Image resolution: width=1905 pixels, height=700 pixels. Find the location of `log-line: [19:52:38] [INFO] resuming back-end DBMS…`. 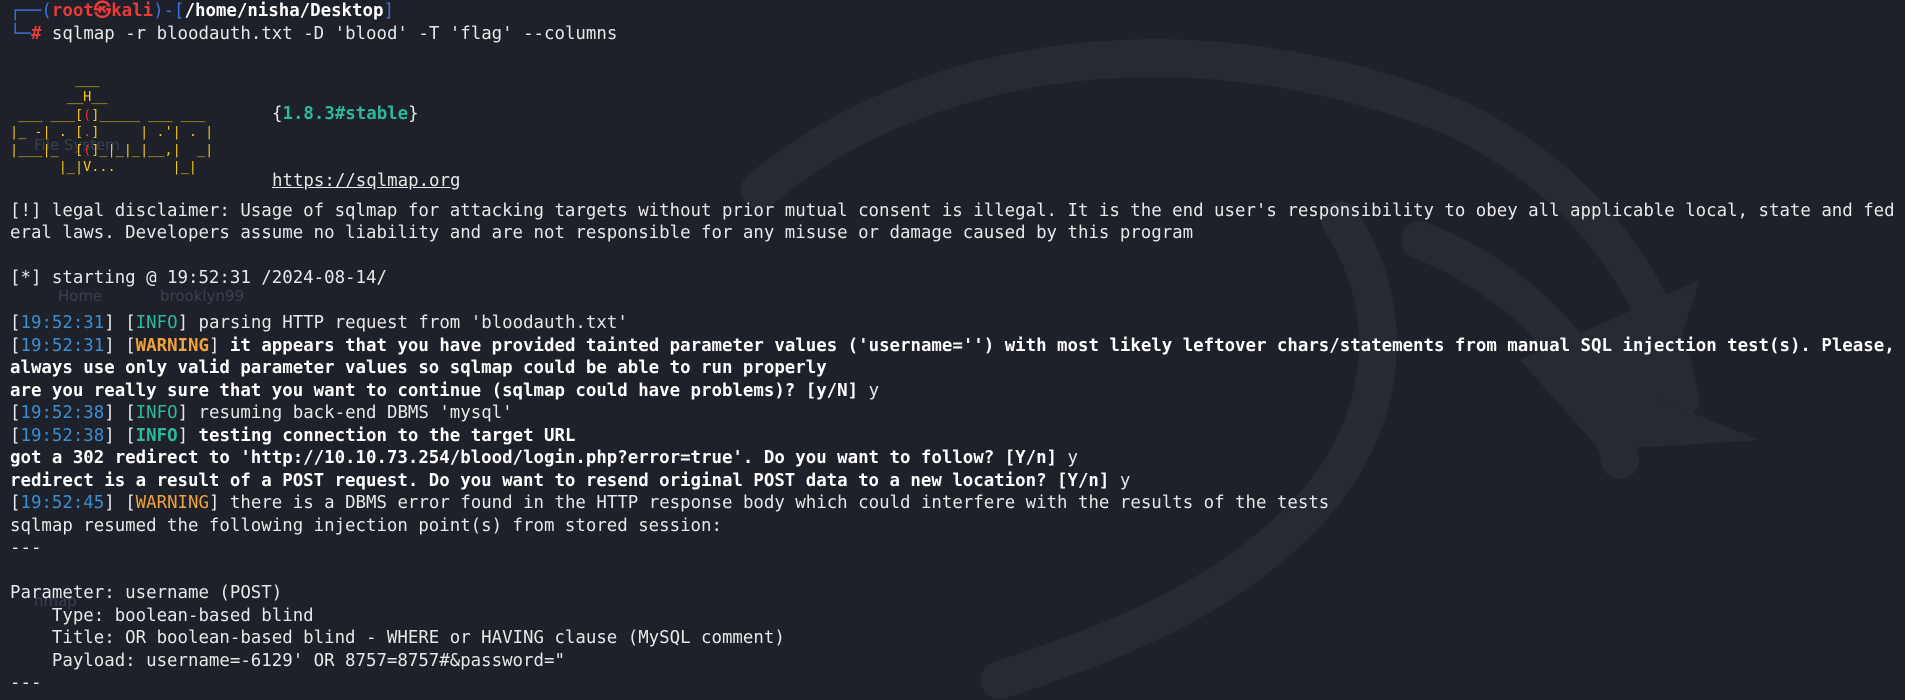

log-line: [19:52:38] [INFO] resuming back-end DBMS… is located at coordinates (261, 413).